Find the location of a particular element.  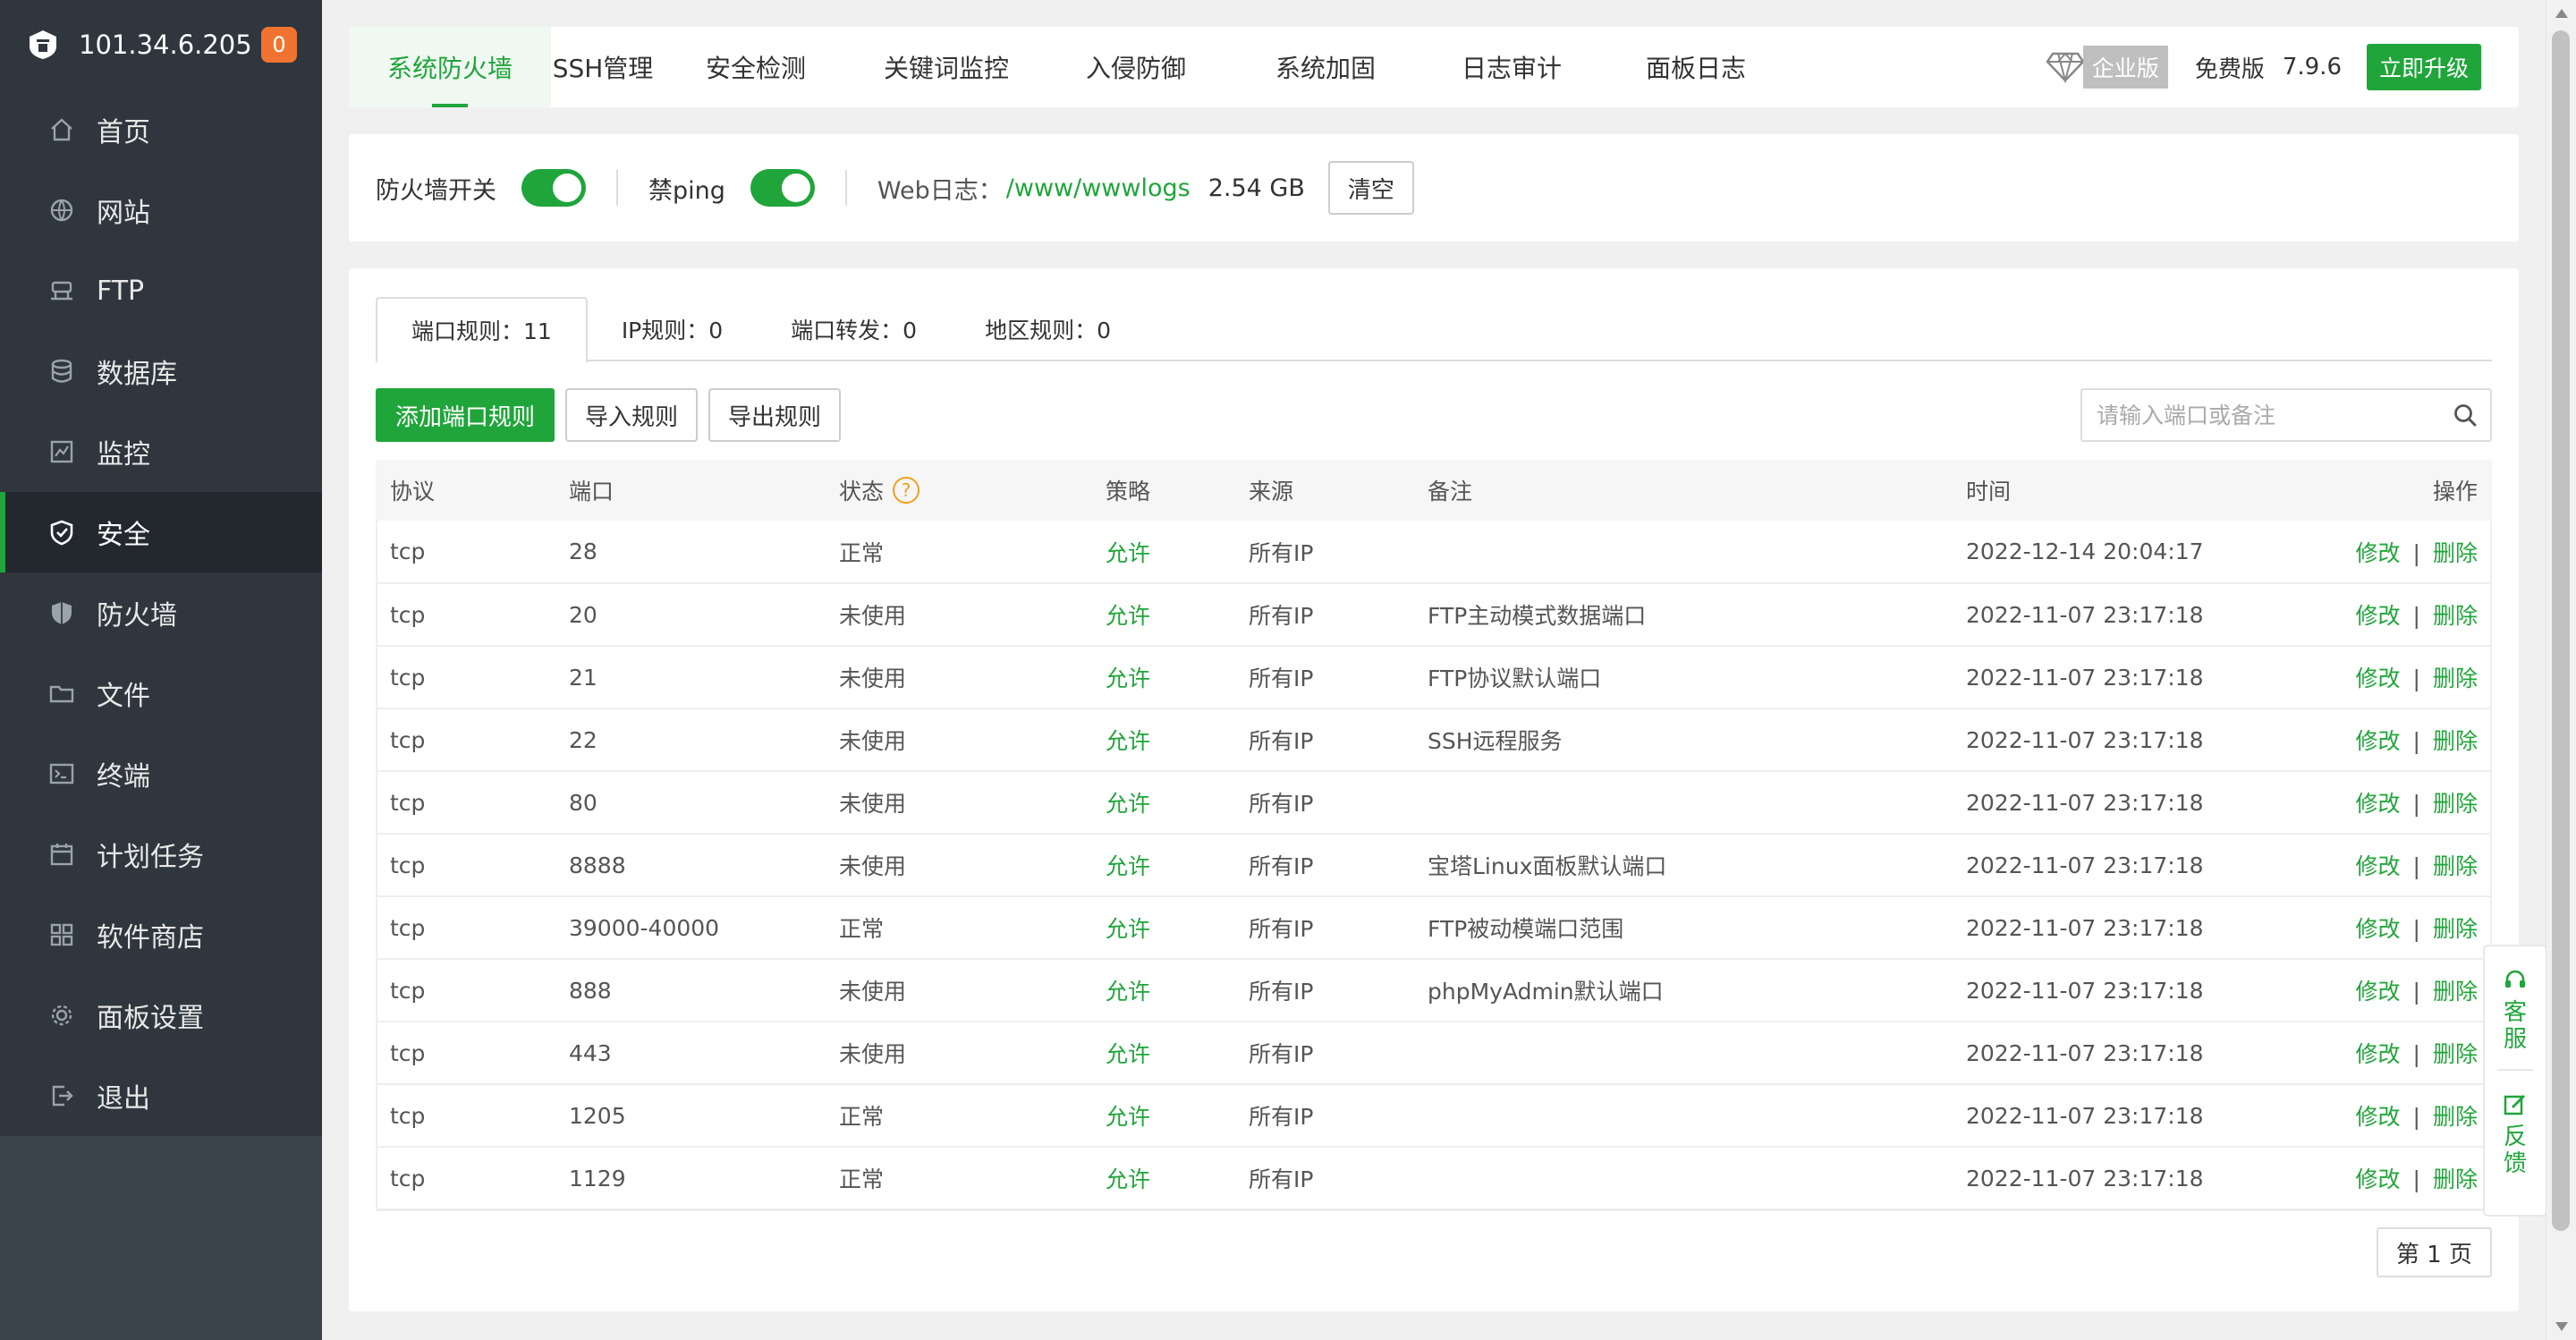

add-port-rule-button: 添加端口规则 is located at coordinates (465, 415).